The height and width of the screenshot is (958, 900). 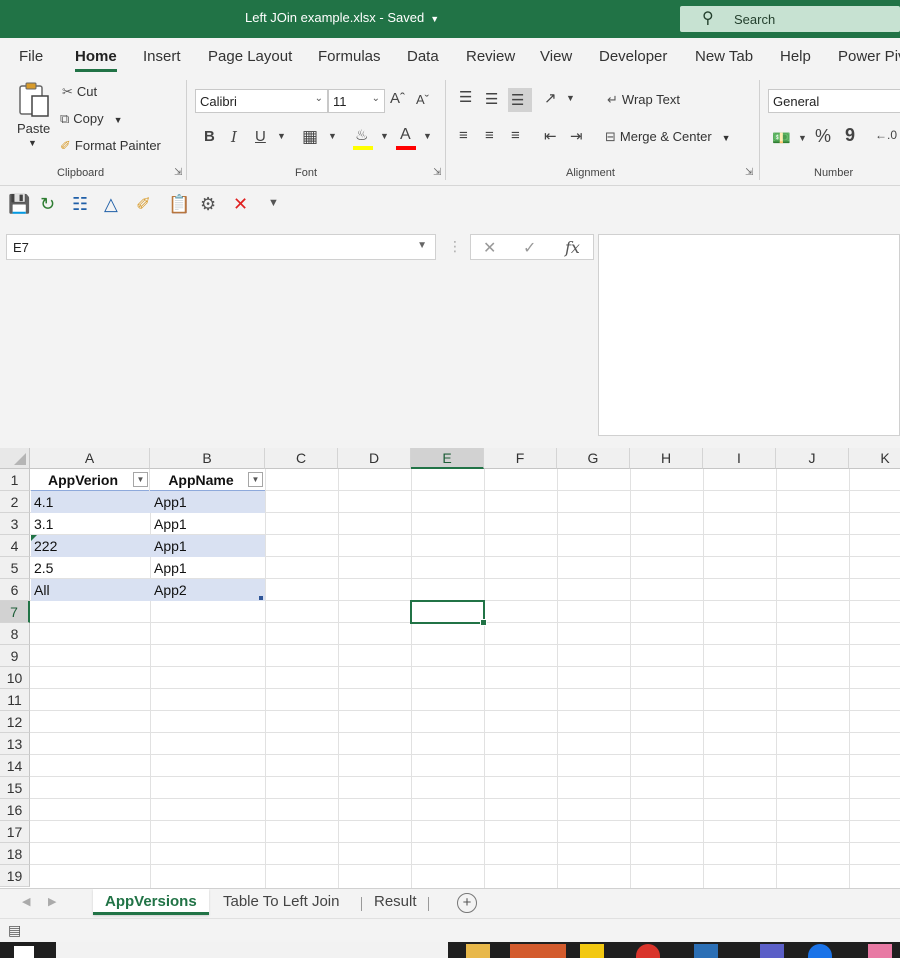 What do you see at coordinates (869, 56) in the screenshot?
I see `tab-power-pivot: Power Piv` at bounding box center [869, 56].